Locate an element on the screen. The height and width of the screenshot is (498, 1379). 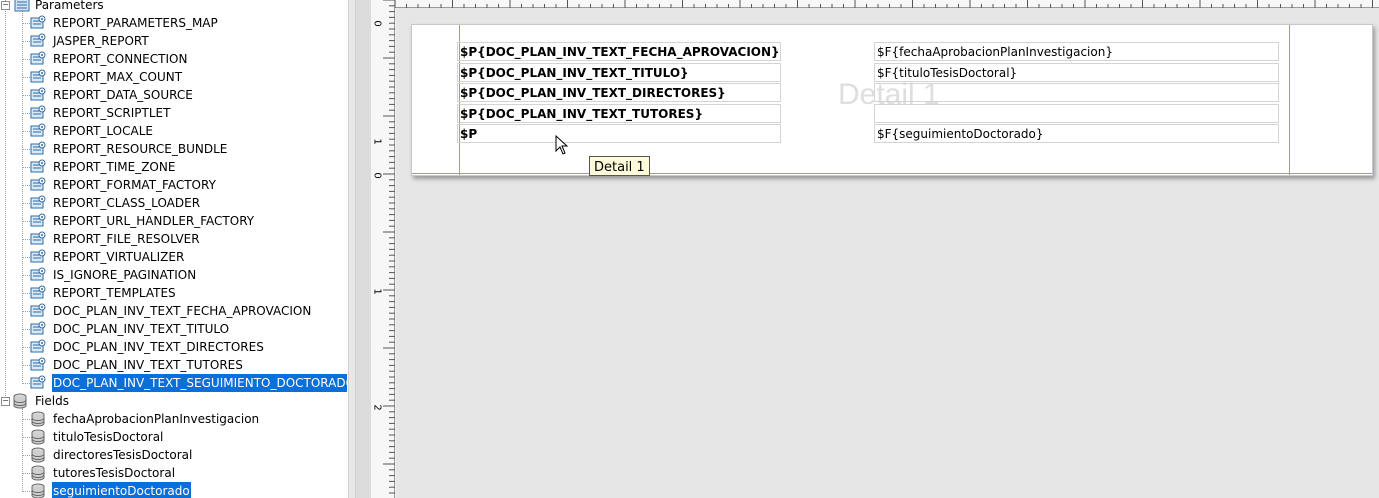
tree-item-label: REPORT_PARAMETERS_MAP is located at coordinates (135, 23).